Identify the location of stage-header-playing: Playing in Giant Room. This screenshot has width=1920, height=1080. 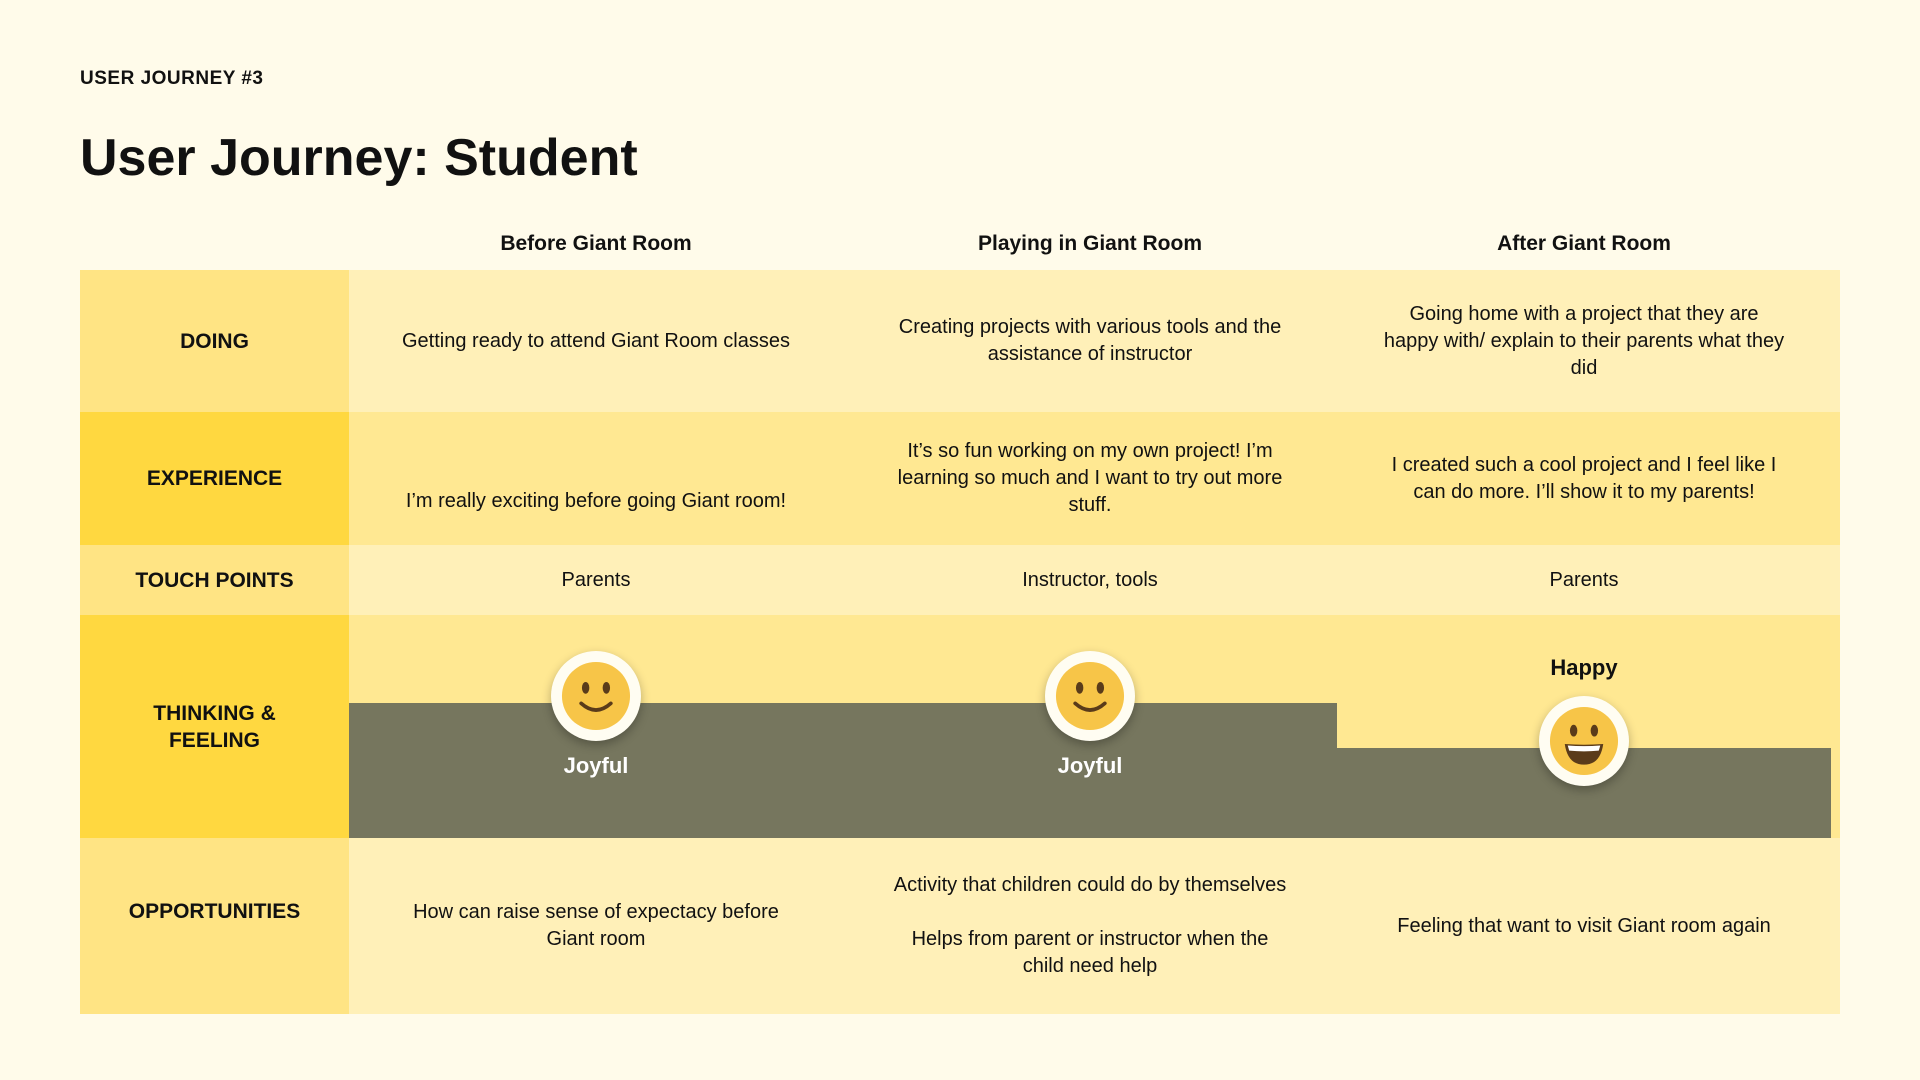
(1090, 243).